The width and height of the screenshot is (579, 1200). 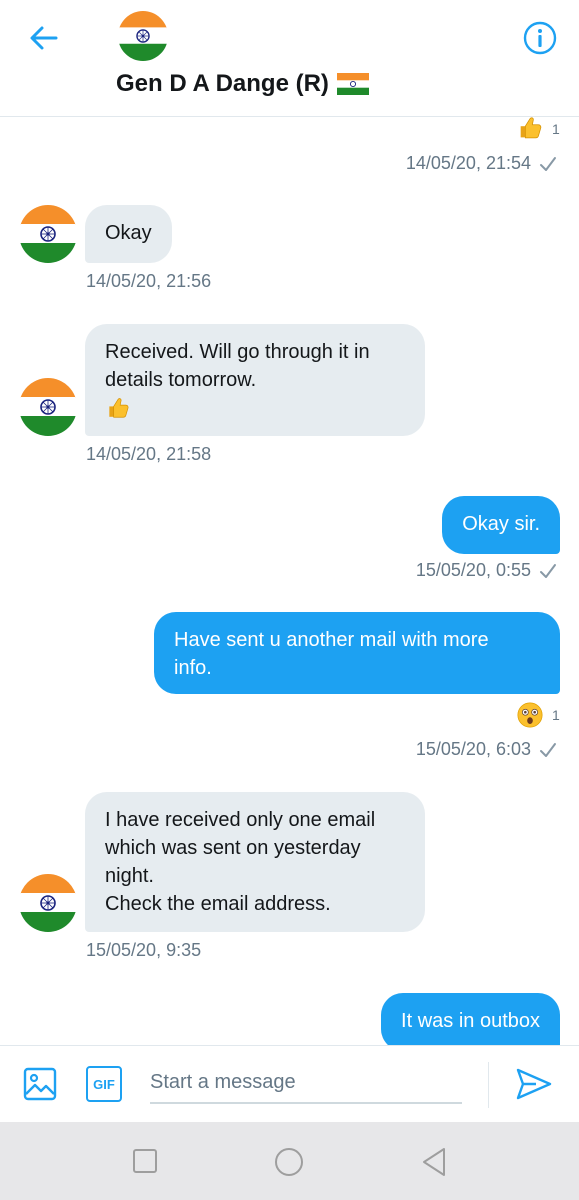 What do you see at coordinates (222, 83) in the screenshot?
I see `contact-name: Gen D A Dange (R)` at bounding box center [222, 83].